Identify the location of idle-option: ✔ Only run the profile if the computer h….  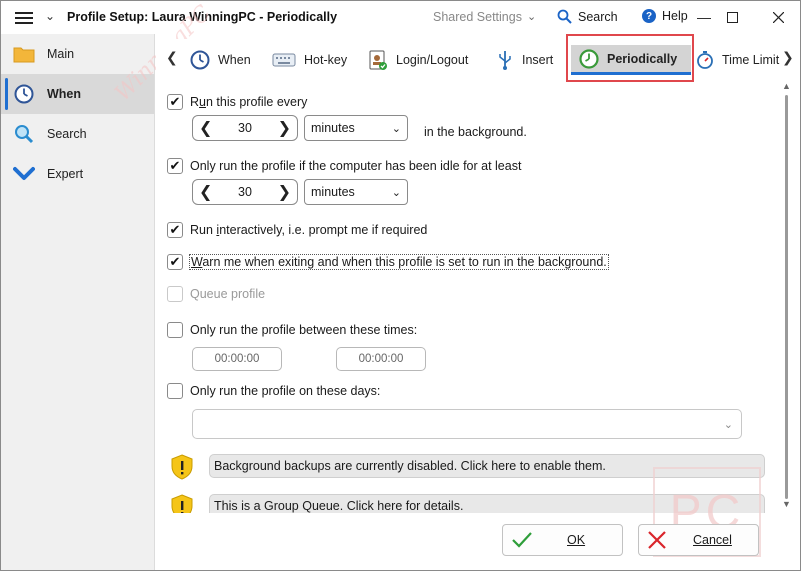
(344, 166).